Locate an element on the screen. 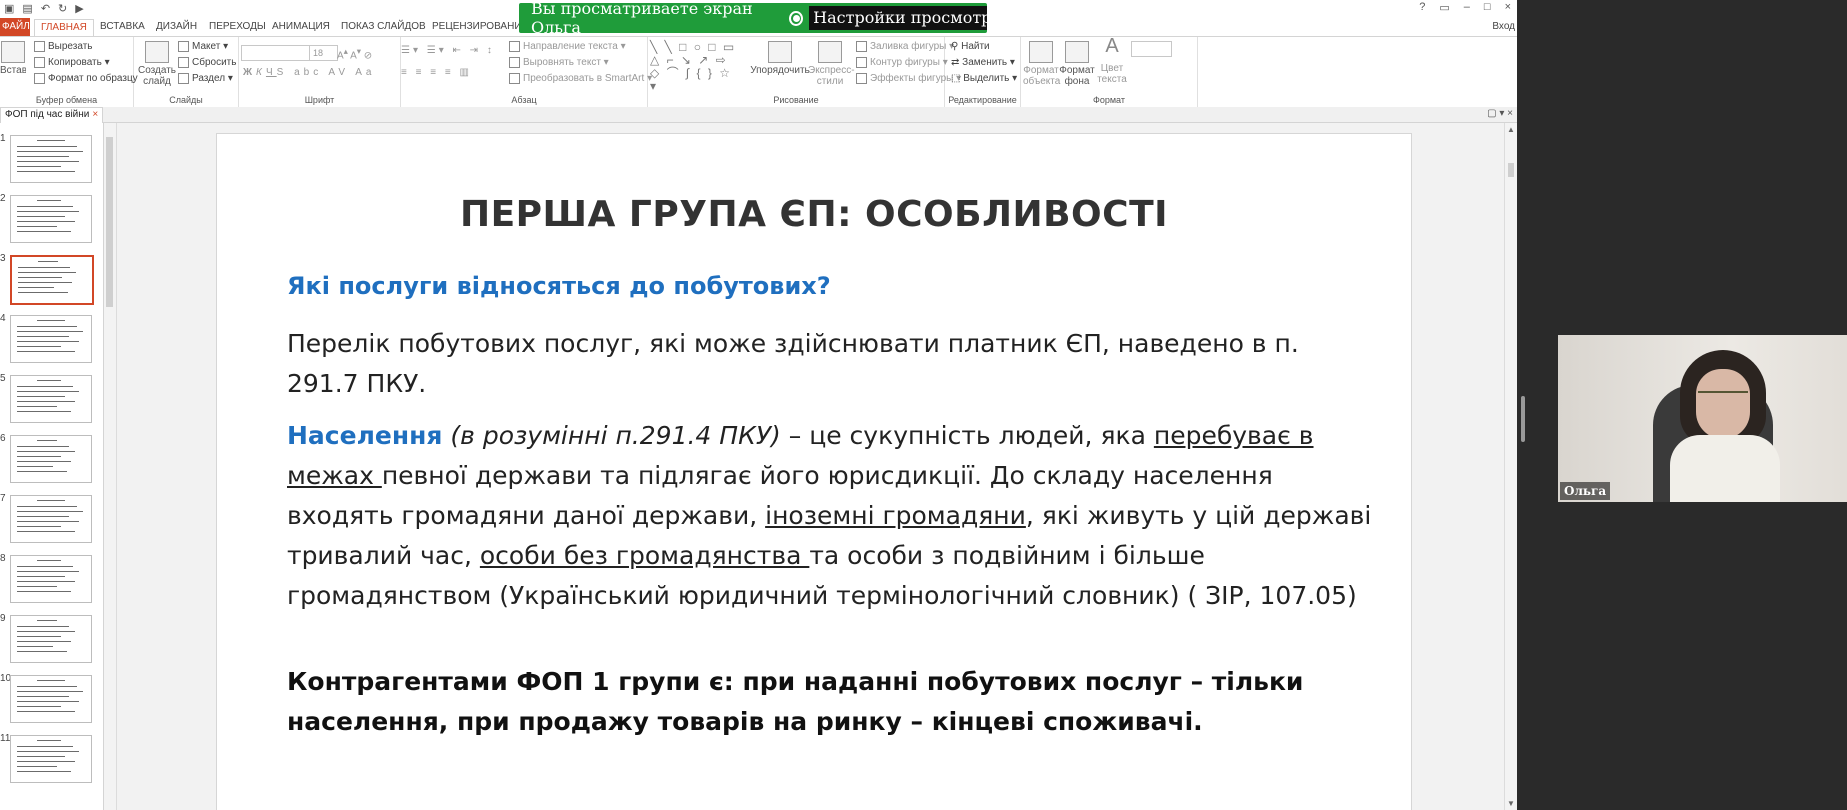 The width and height of the screenshot is (1847, 810). participant-video: Ольга is located at coordinates (1702, 418).